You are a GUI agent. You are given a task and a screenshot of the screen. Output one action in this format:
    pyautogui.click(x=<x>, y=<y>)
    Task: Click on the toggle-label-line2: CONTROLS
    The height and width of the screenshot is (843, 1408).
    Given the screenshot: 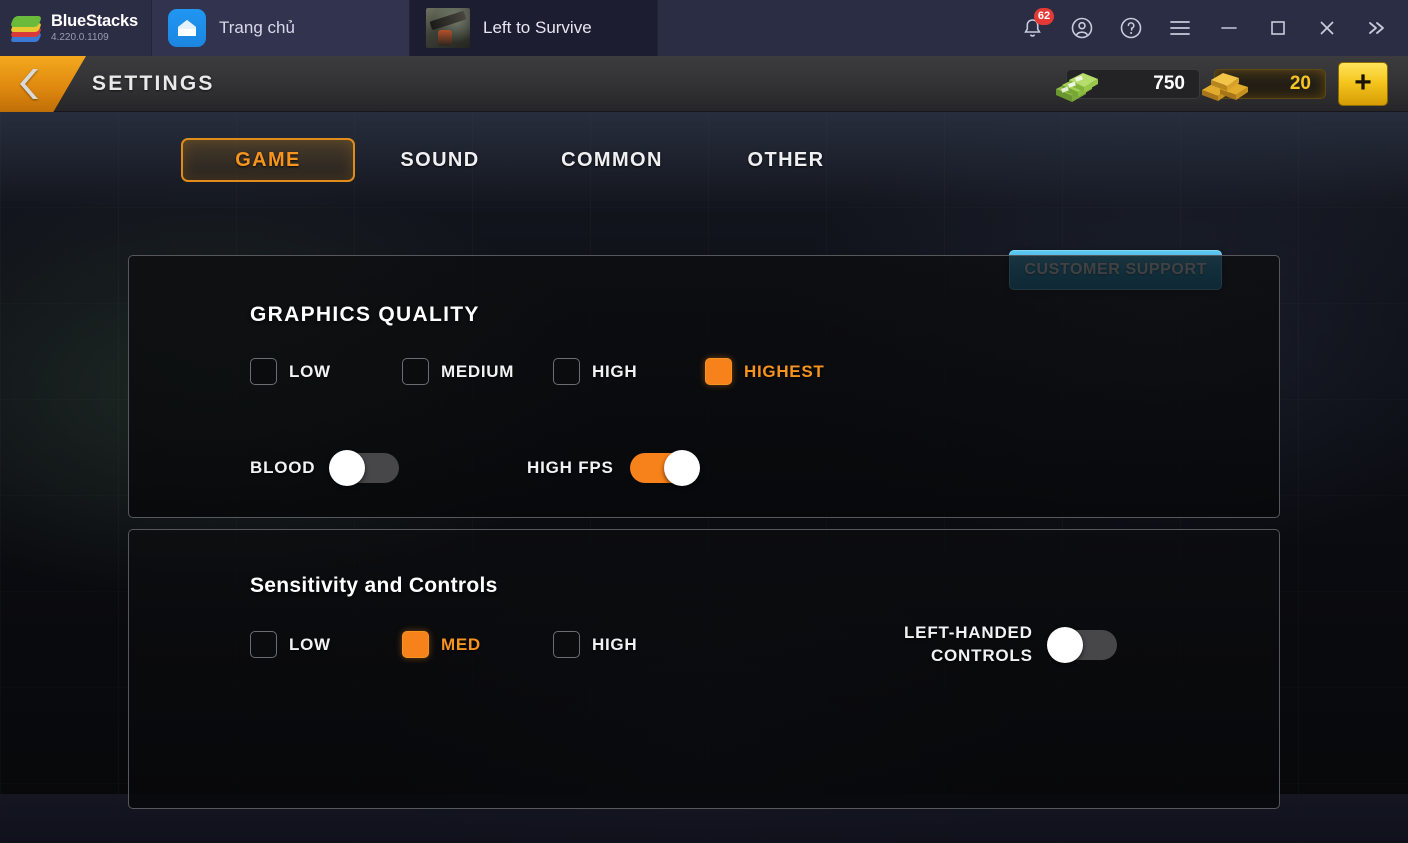 What is the action you would take?
    pyautogui.click(x=981, y=655)
    